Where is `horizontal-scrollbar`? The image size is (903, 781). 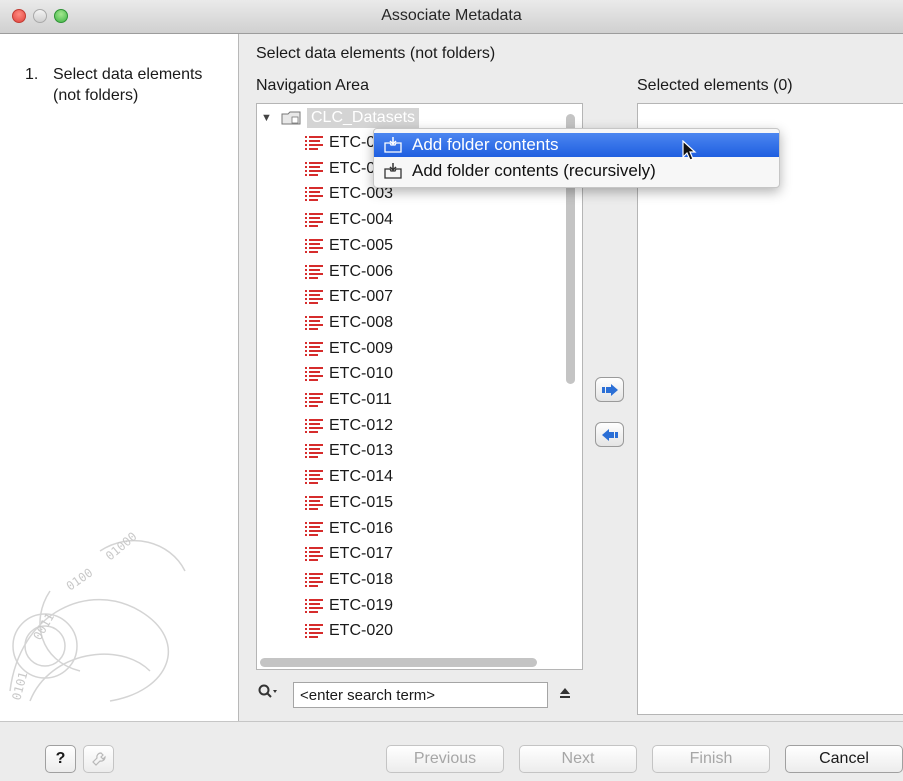
horizontal-scrollbar is located at coordinates (398, 662).